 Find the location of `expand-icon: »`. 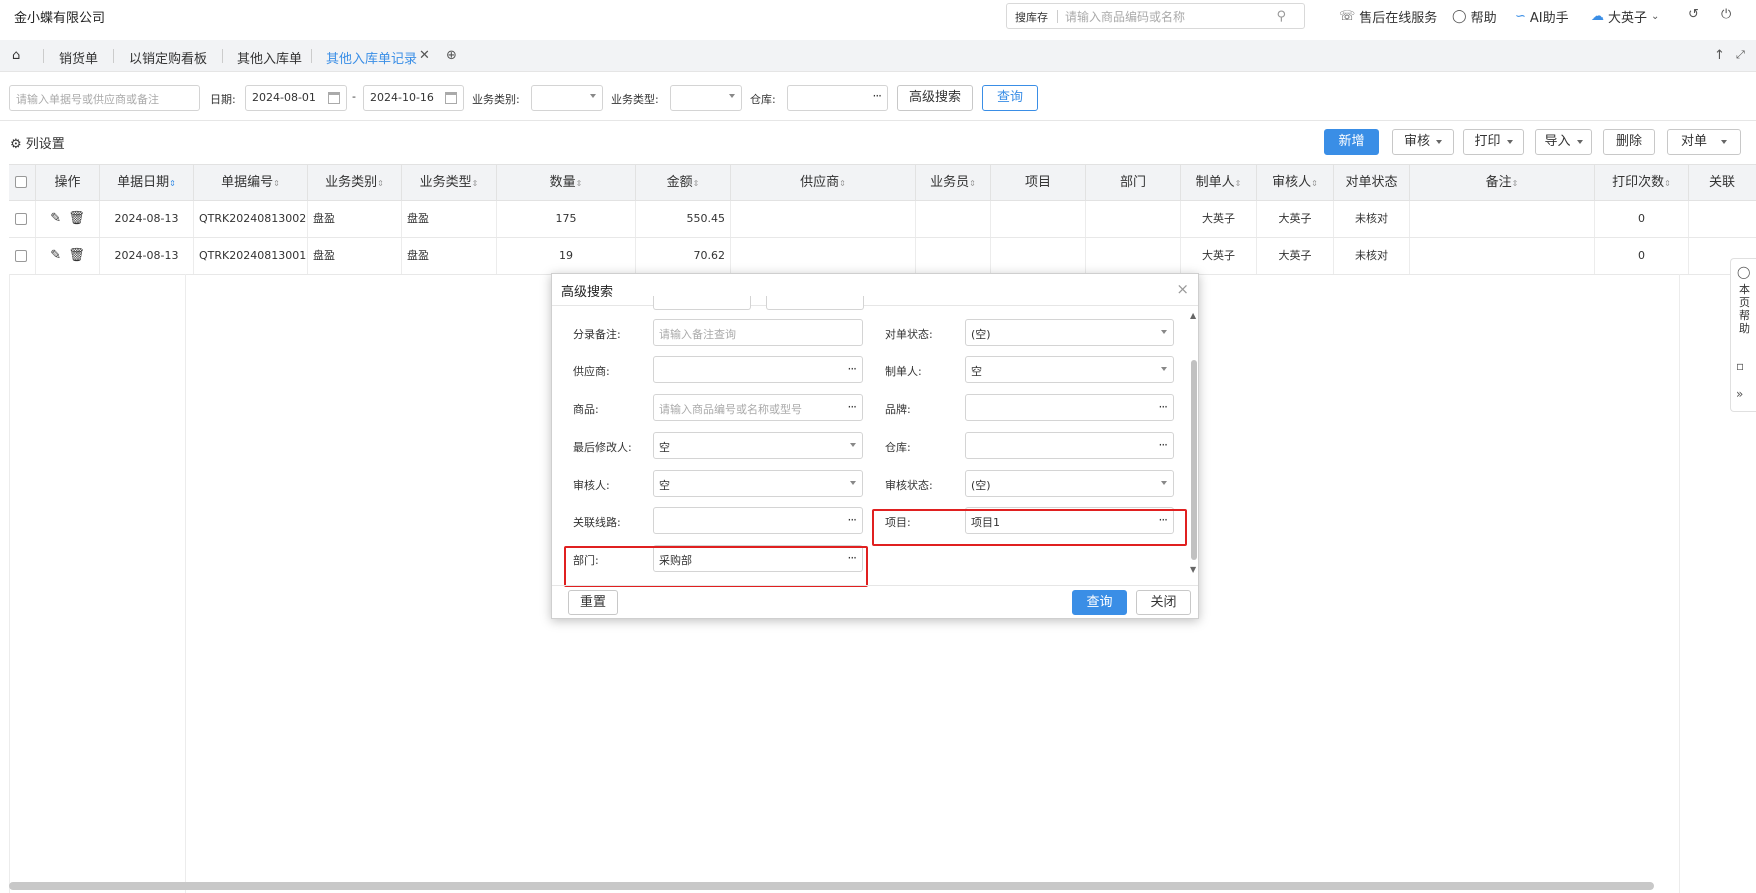

expand-icon: » is located at coordinates (1739, 394).